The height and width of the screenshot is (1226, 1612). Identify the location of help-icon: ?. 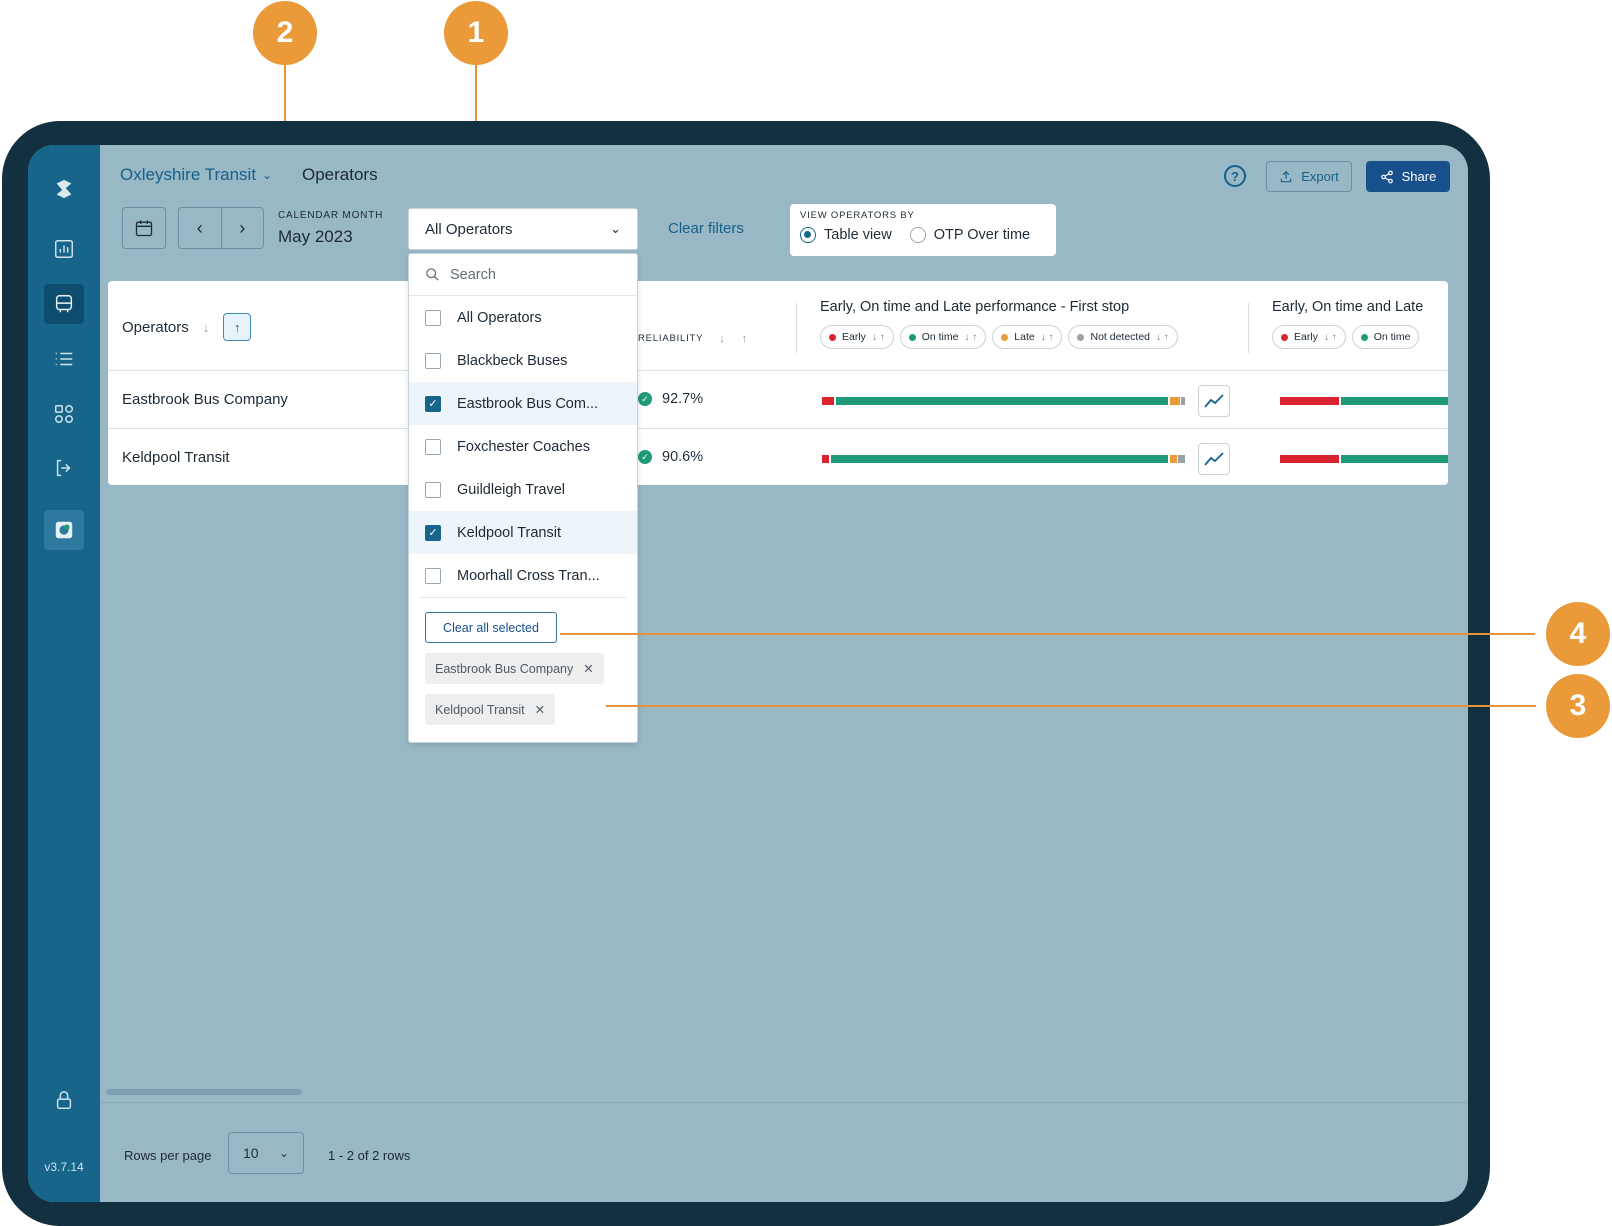
(1235, 176).